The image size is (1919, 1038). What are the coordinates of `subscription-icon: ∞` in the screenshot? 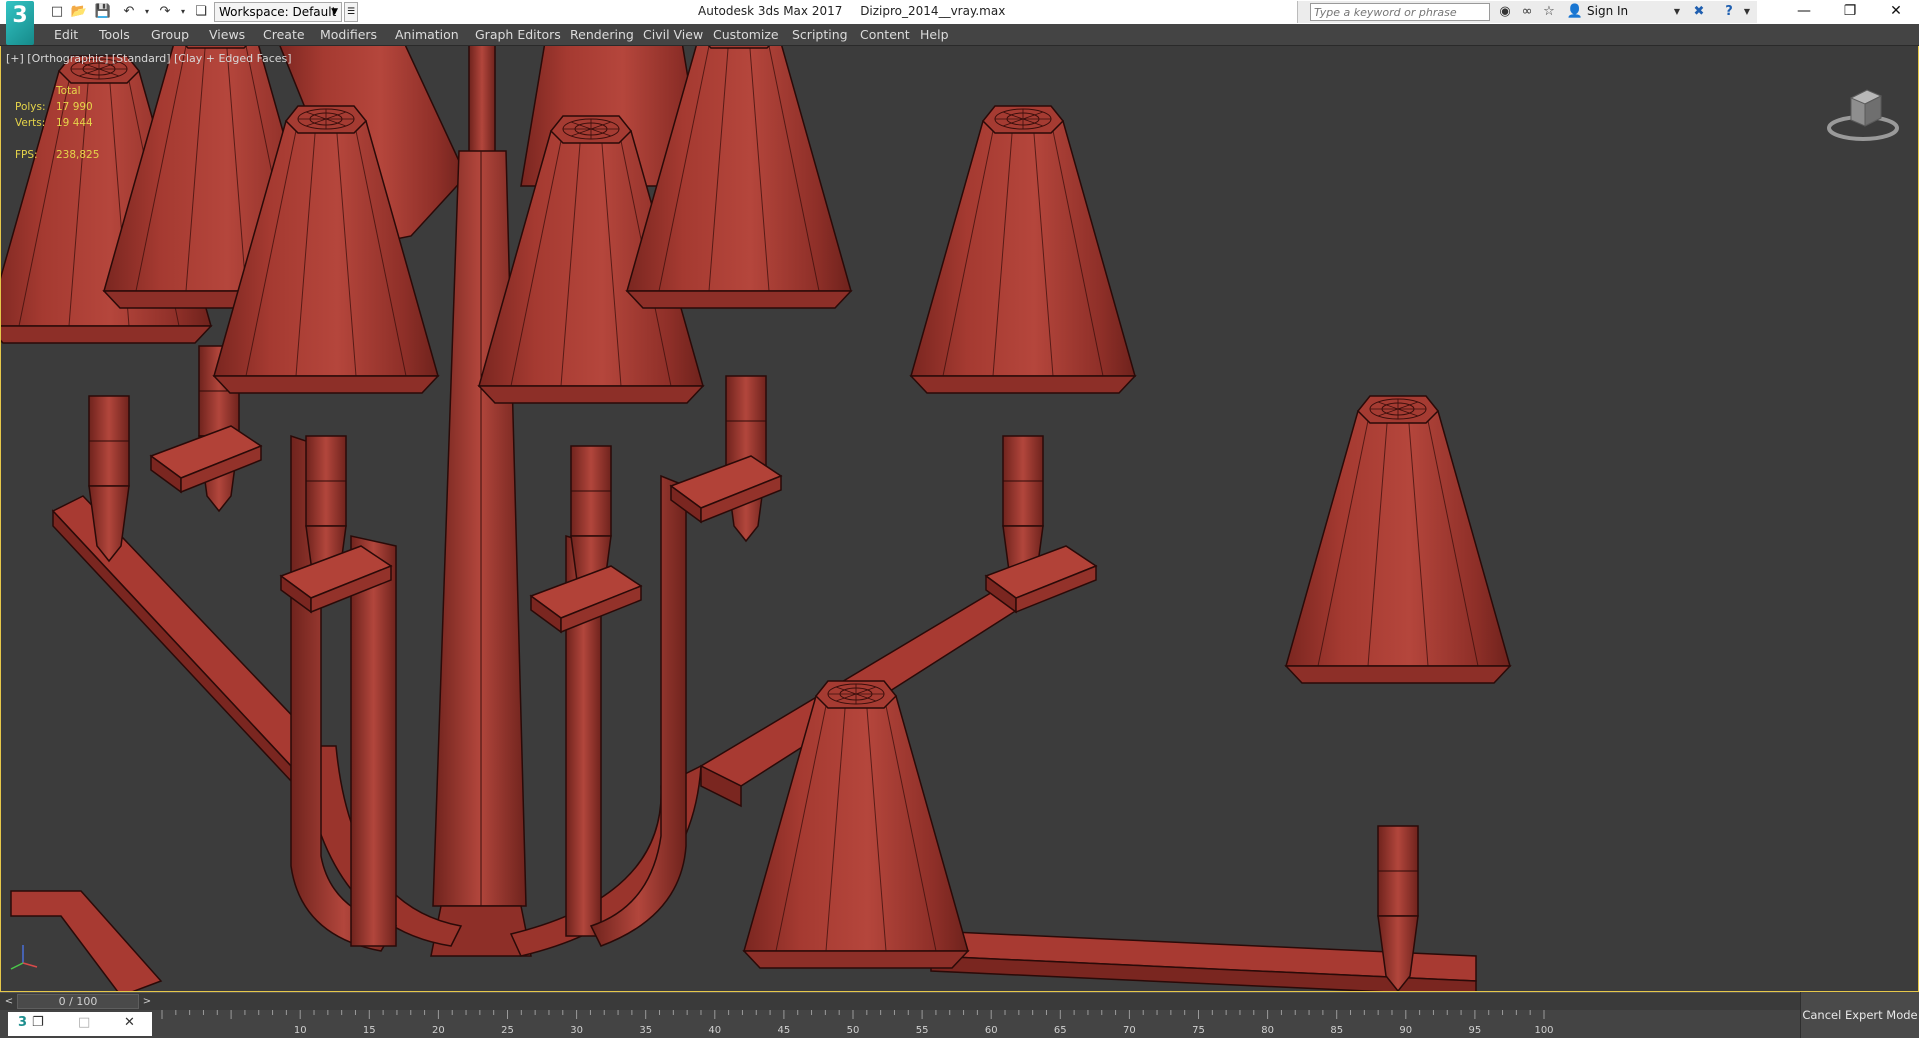 It's located at (1527, 12).